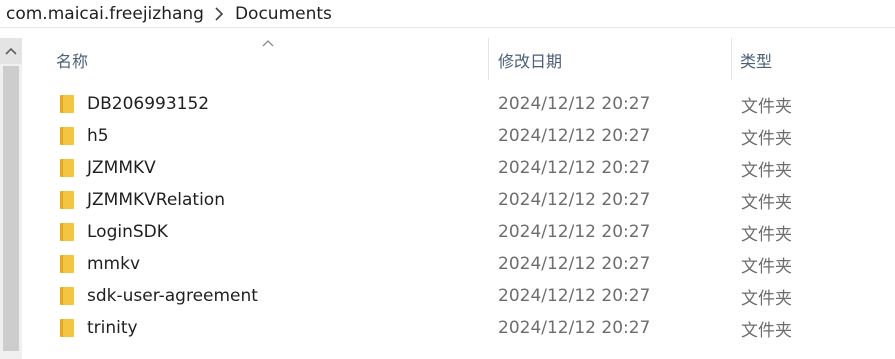 This screenshot has width=895, height=359. Describe the element at coordinates (458, 168) in the screenshot. I see `file-row: JZMMKV 2024/12/12 20:27 文件夹` at that location.